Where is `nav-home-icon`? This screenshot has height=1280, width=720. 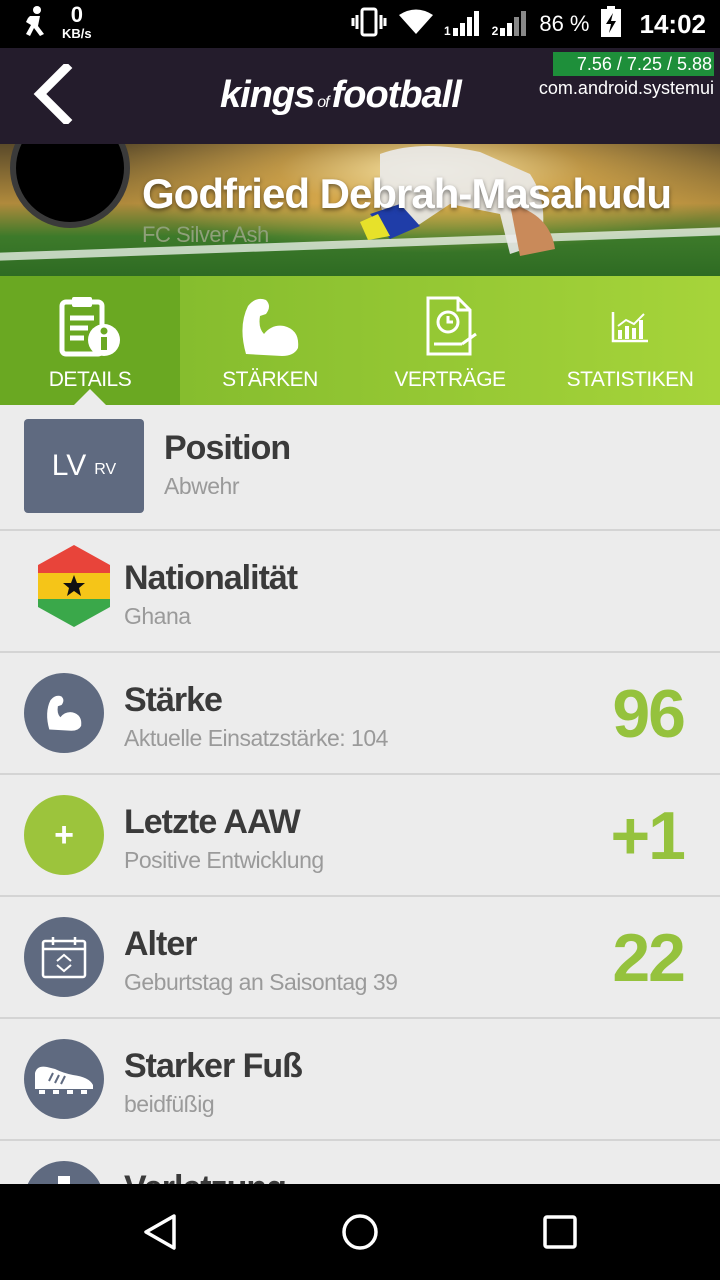 nav-home-icon is located at coordinates (360, 1232).